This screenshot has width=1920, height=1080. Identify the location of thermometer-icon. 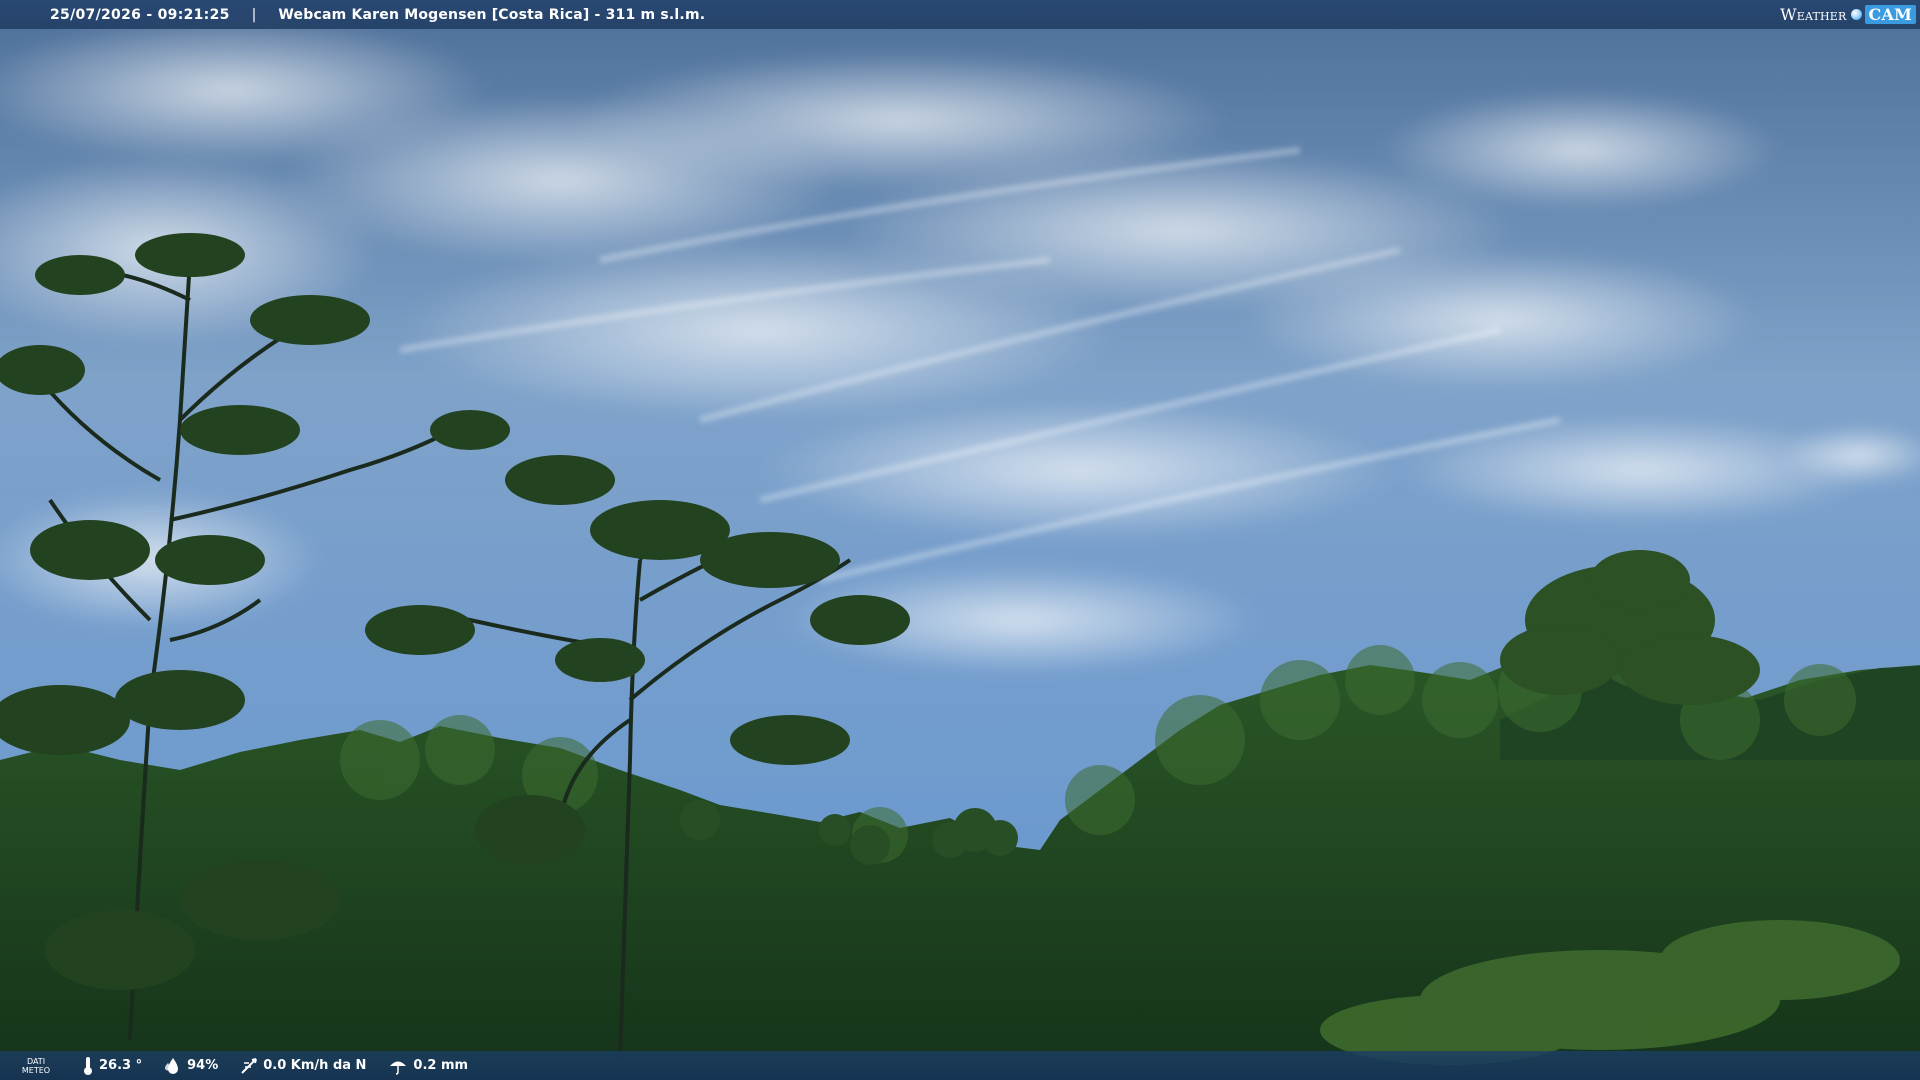
(88, 1065).